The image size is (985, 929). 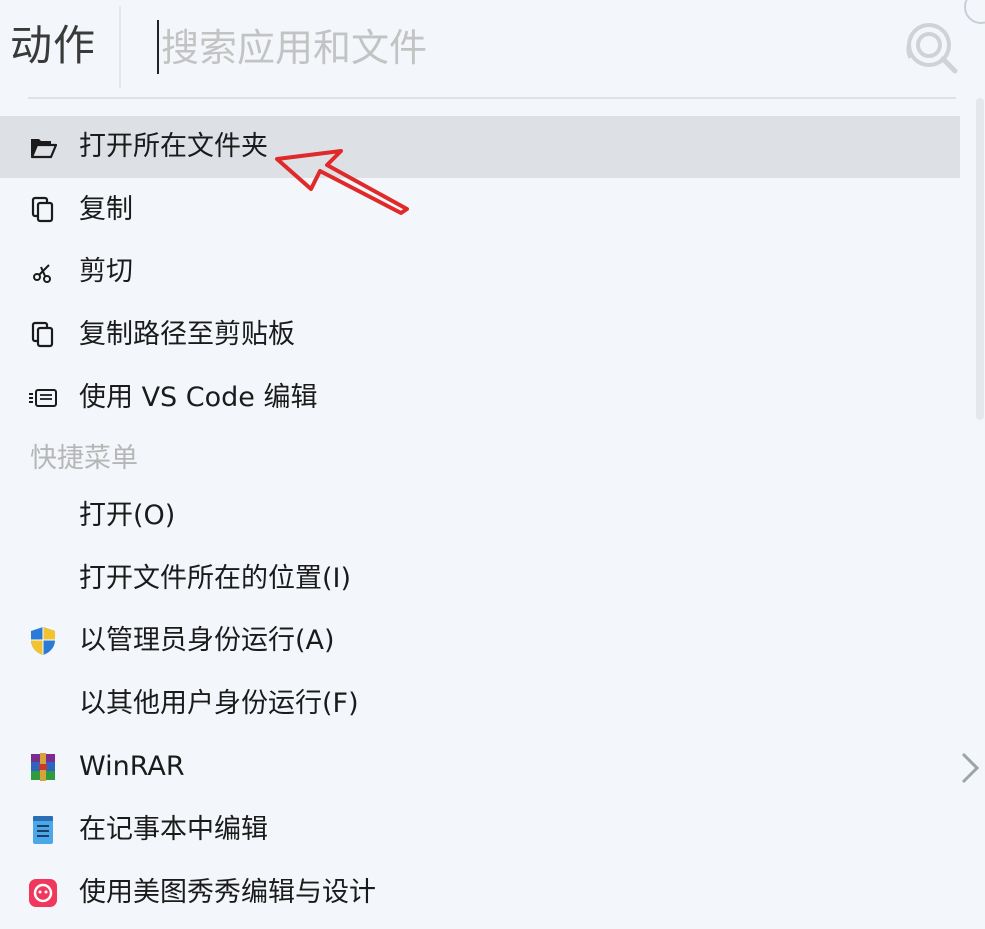 What do you see at coordinates (106, 271) in the screenshot?
I see `action-item-label: 剪切` at bounding box center [106, 271].